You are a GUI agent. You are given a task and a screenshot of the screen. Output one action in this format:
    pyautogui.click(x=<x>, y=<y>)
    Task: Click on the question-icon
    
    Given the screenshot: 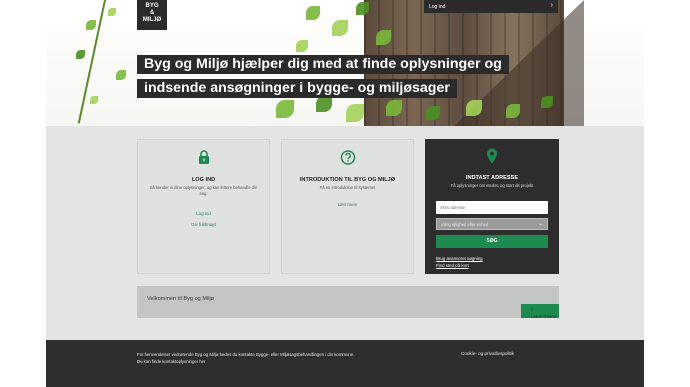 What is the action you would take?
    pyautogui.click(x=347, y=160)
    